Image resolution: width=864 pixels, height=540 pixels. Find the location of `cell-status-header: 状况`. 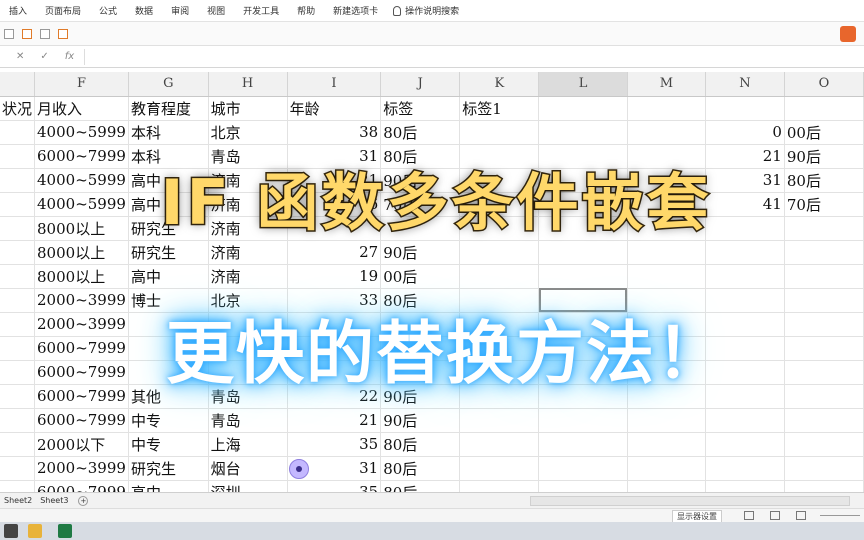

cell-status-header: 状况 is located at coordinates (18, 108).